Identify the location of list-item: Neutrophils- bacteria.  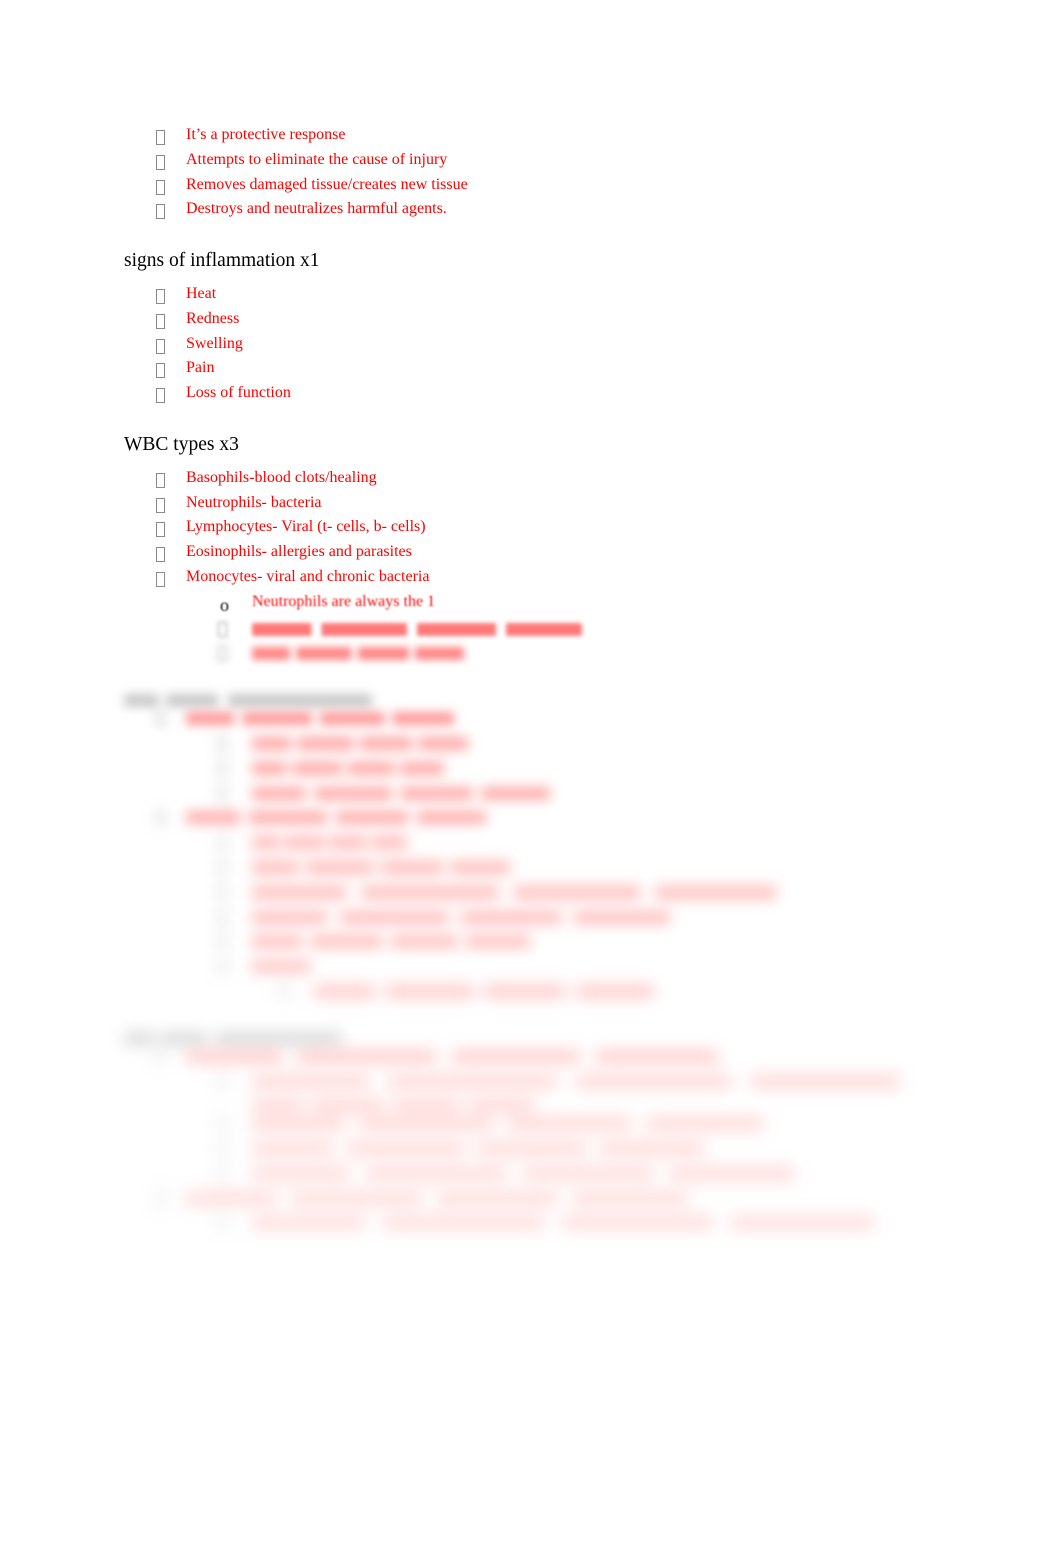
(609, 506).